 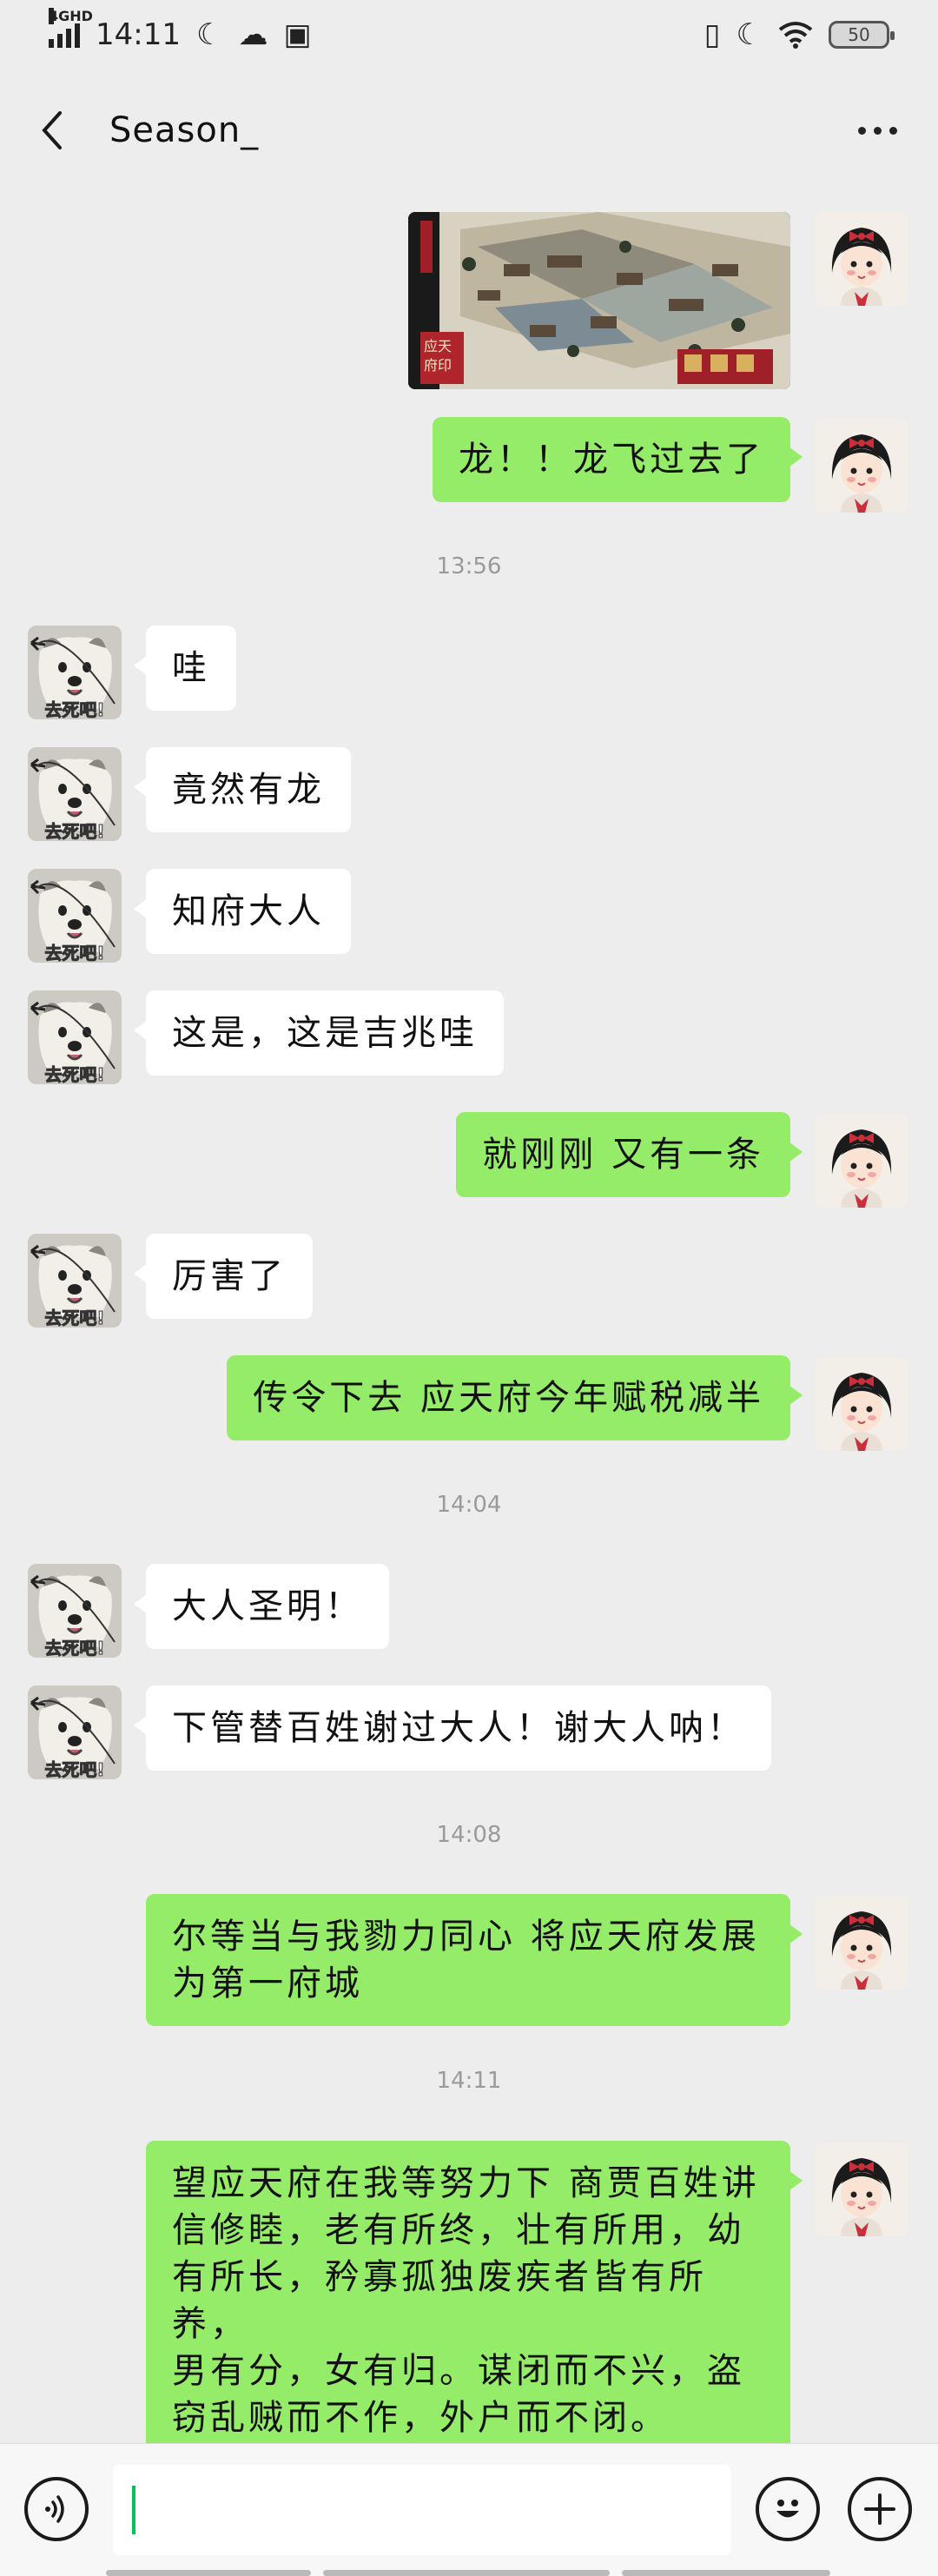 I want to click on message-line: 信修睦，老有所终，壮有所用，幼, so click(x=458, y=2230).